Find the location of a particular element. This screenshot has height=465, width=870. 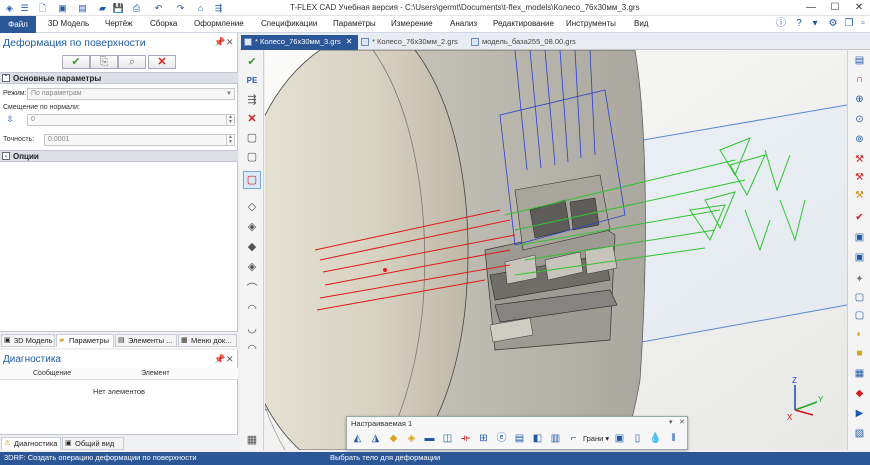

body-select-icon: ▢ is located at coordinates (252, 180).